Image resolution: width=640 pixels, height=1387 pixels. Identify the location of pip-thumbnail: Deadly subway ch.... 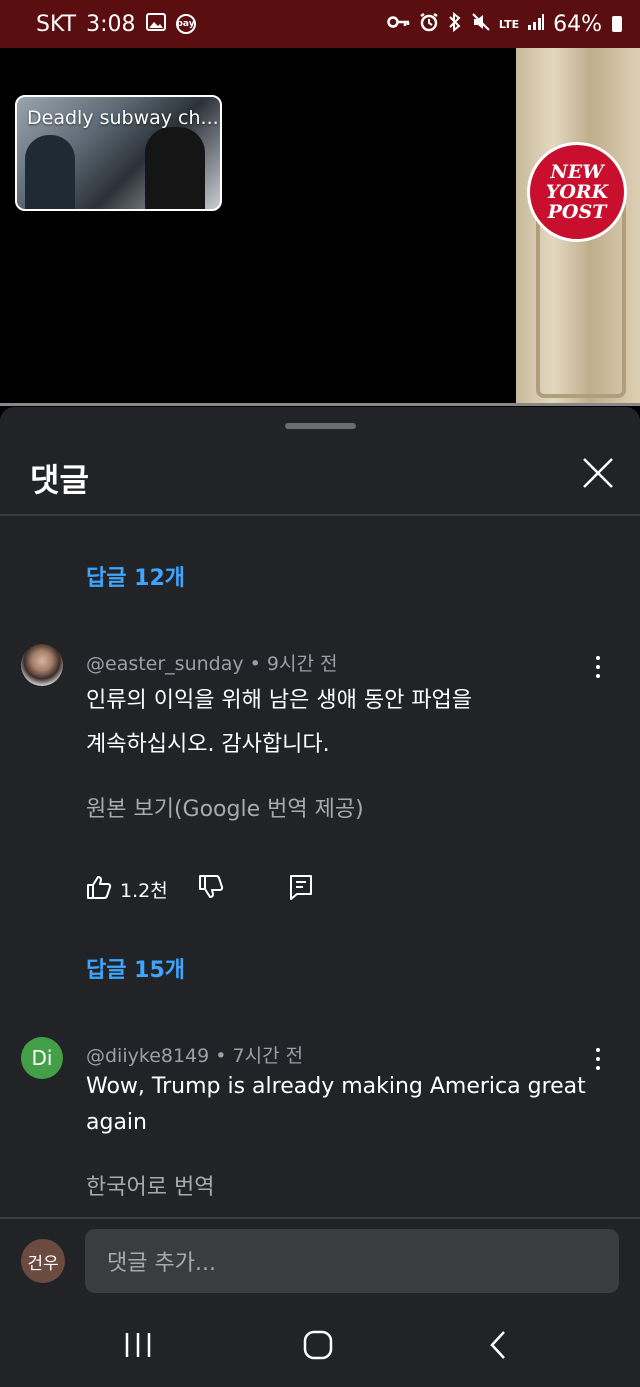
(118, 153).